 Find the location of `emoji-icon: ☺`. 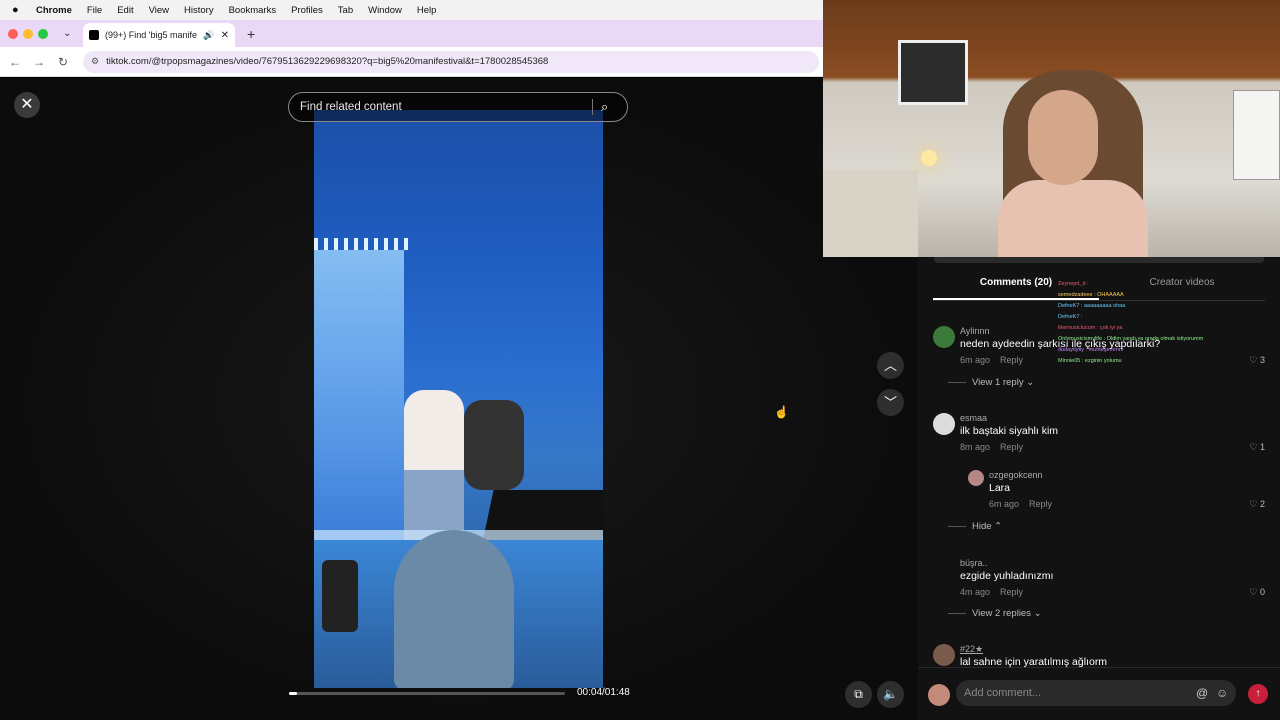

emoji-icon: ☺ is located at coordinates (1226, 693).